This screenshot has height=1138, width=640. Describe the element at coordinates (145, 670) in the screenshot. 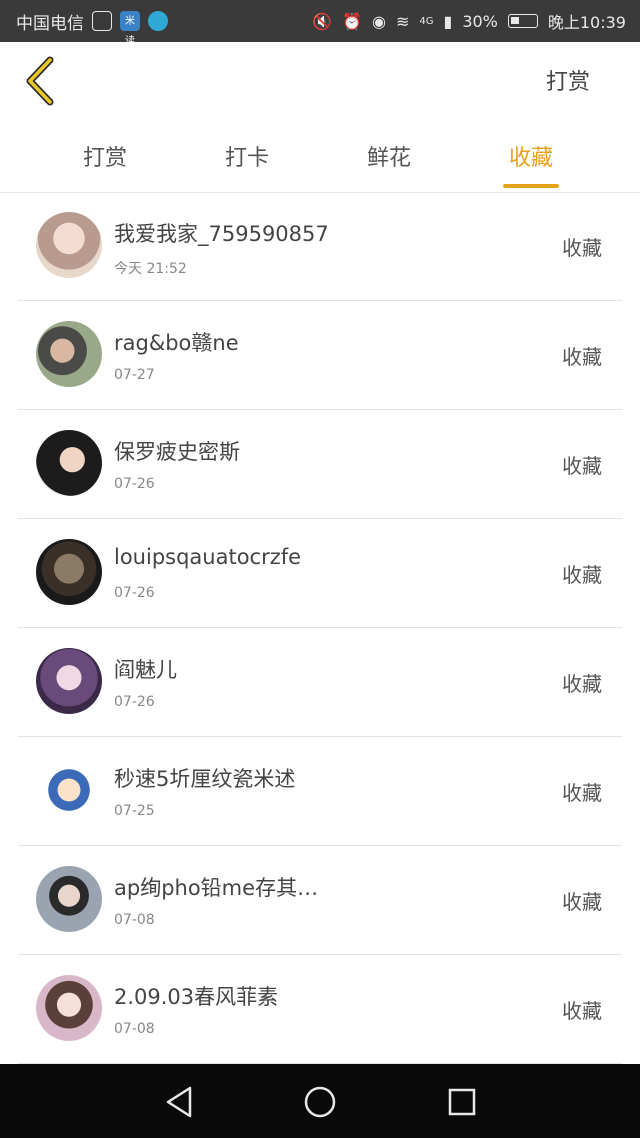

I see `user-name: 阎魅儿` at that location.